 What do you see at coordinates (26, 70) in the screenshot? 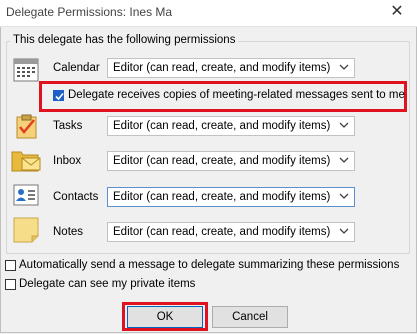
I see `calendar-icon` at bounding box center [26, 70].